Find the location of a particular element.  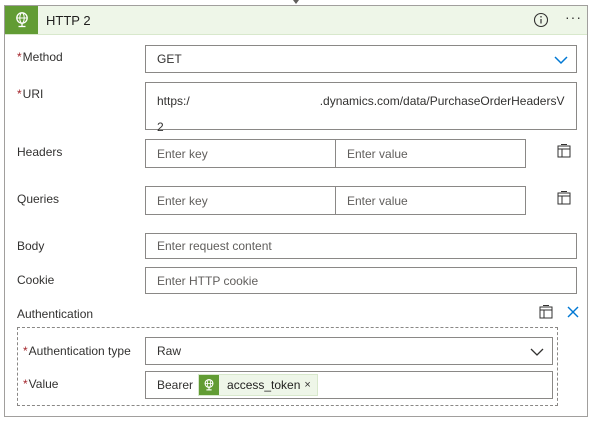

action-title: HTTP 2 is located at coordinates (68, 20).